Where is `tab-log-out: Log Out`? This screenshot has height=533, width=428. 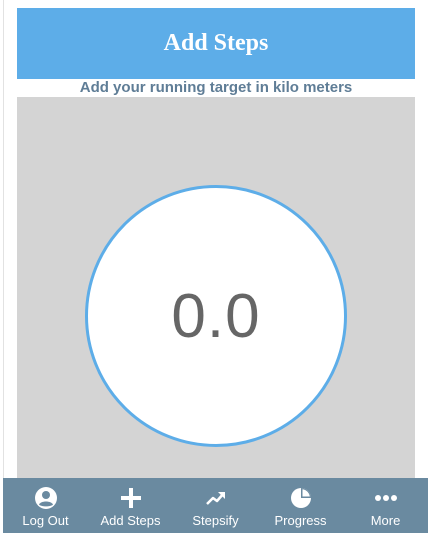 tab-log-out: Log Out is located at coordinates (45, 505).